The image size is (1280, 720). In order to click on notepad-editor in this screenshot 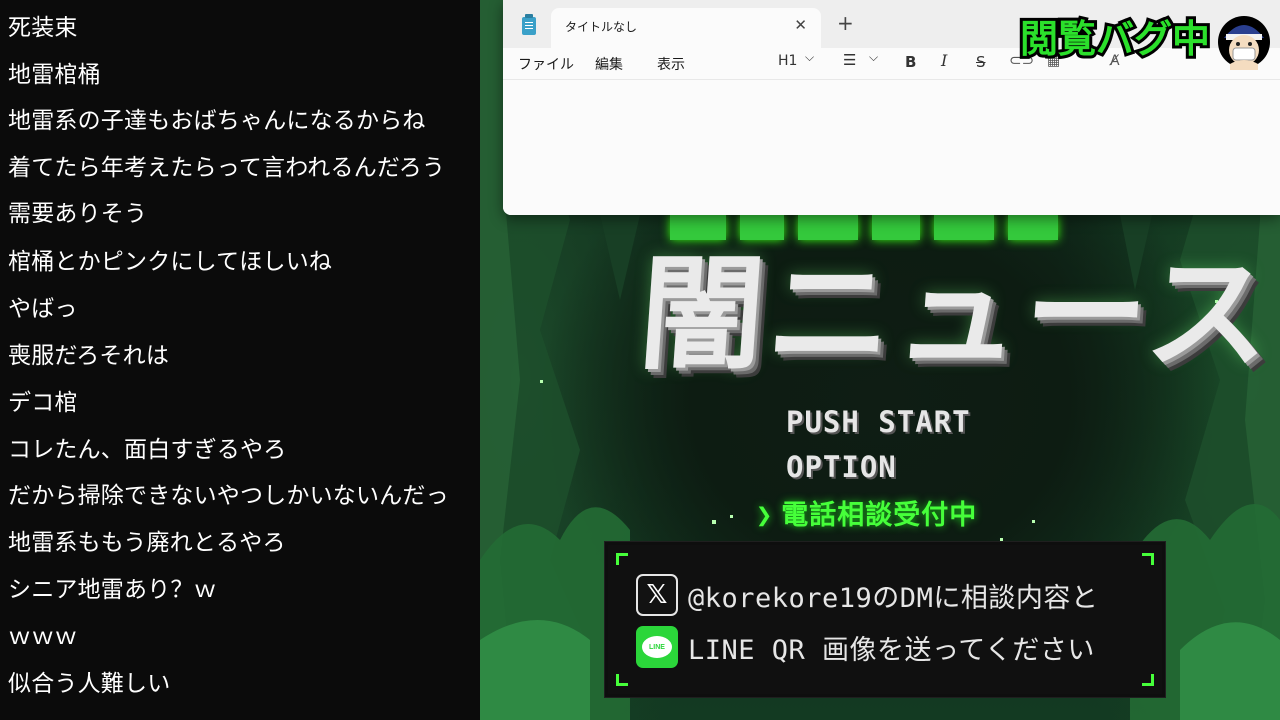, I will do `click(891, 148)`.